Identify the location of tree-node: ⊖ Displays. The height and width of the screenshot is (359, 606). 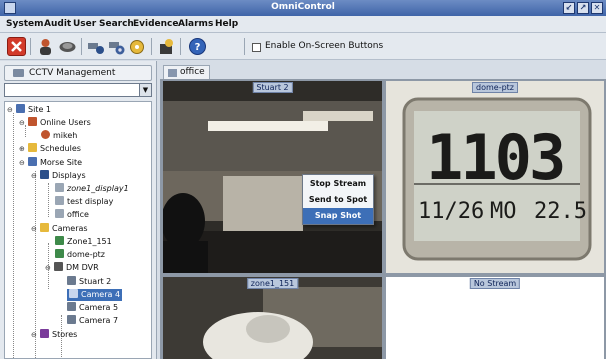
(58, 176).